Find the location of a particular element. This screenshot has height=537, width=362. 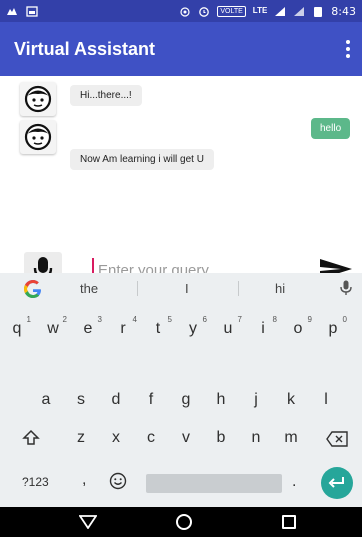

key-u: u7 is located at coordinates (228, 326).